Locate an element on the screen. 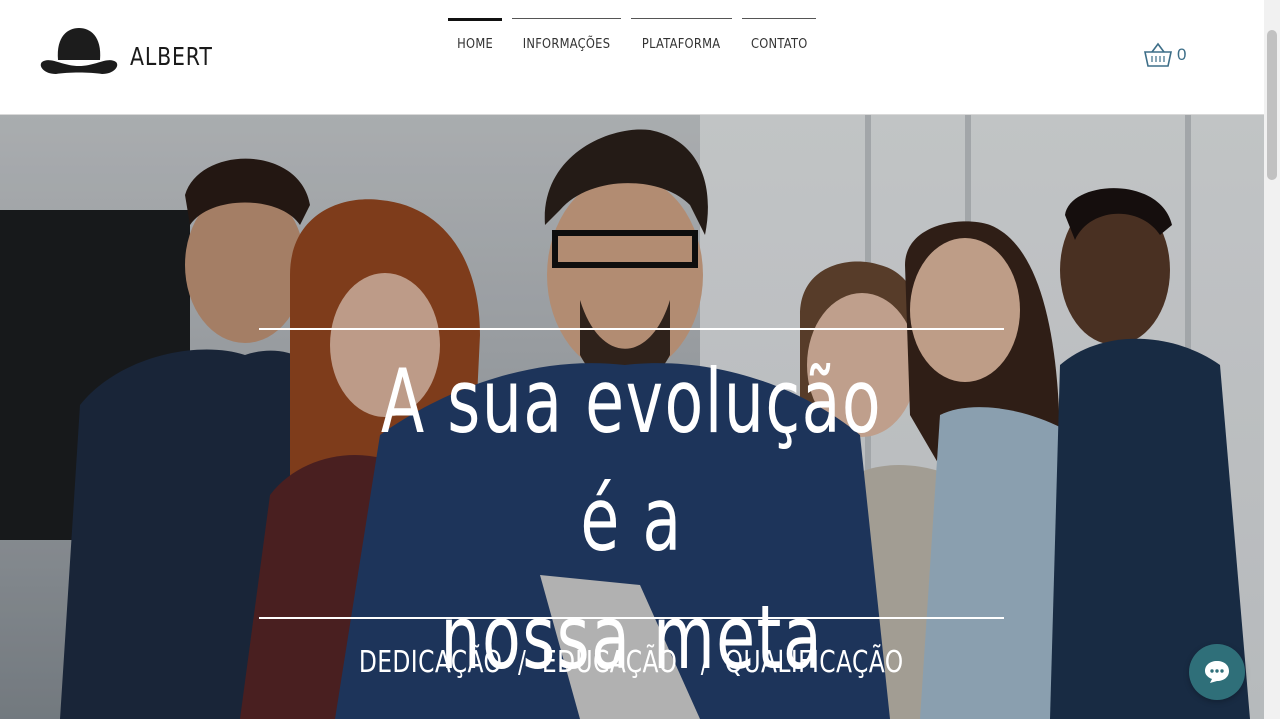 Image resolution: width=1280 pixels, height=719 pixels. nav-contato: CONTATO is located at coordinates (779, 42).